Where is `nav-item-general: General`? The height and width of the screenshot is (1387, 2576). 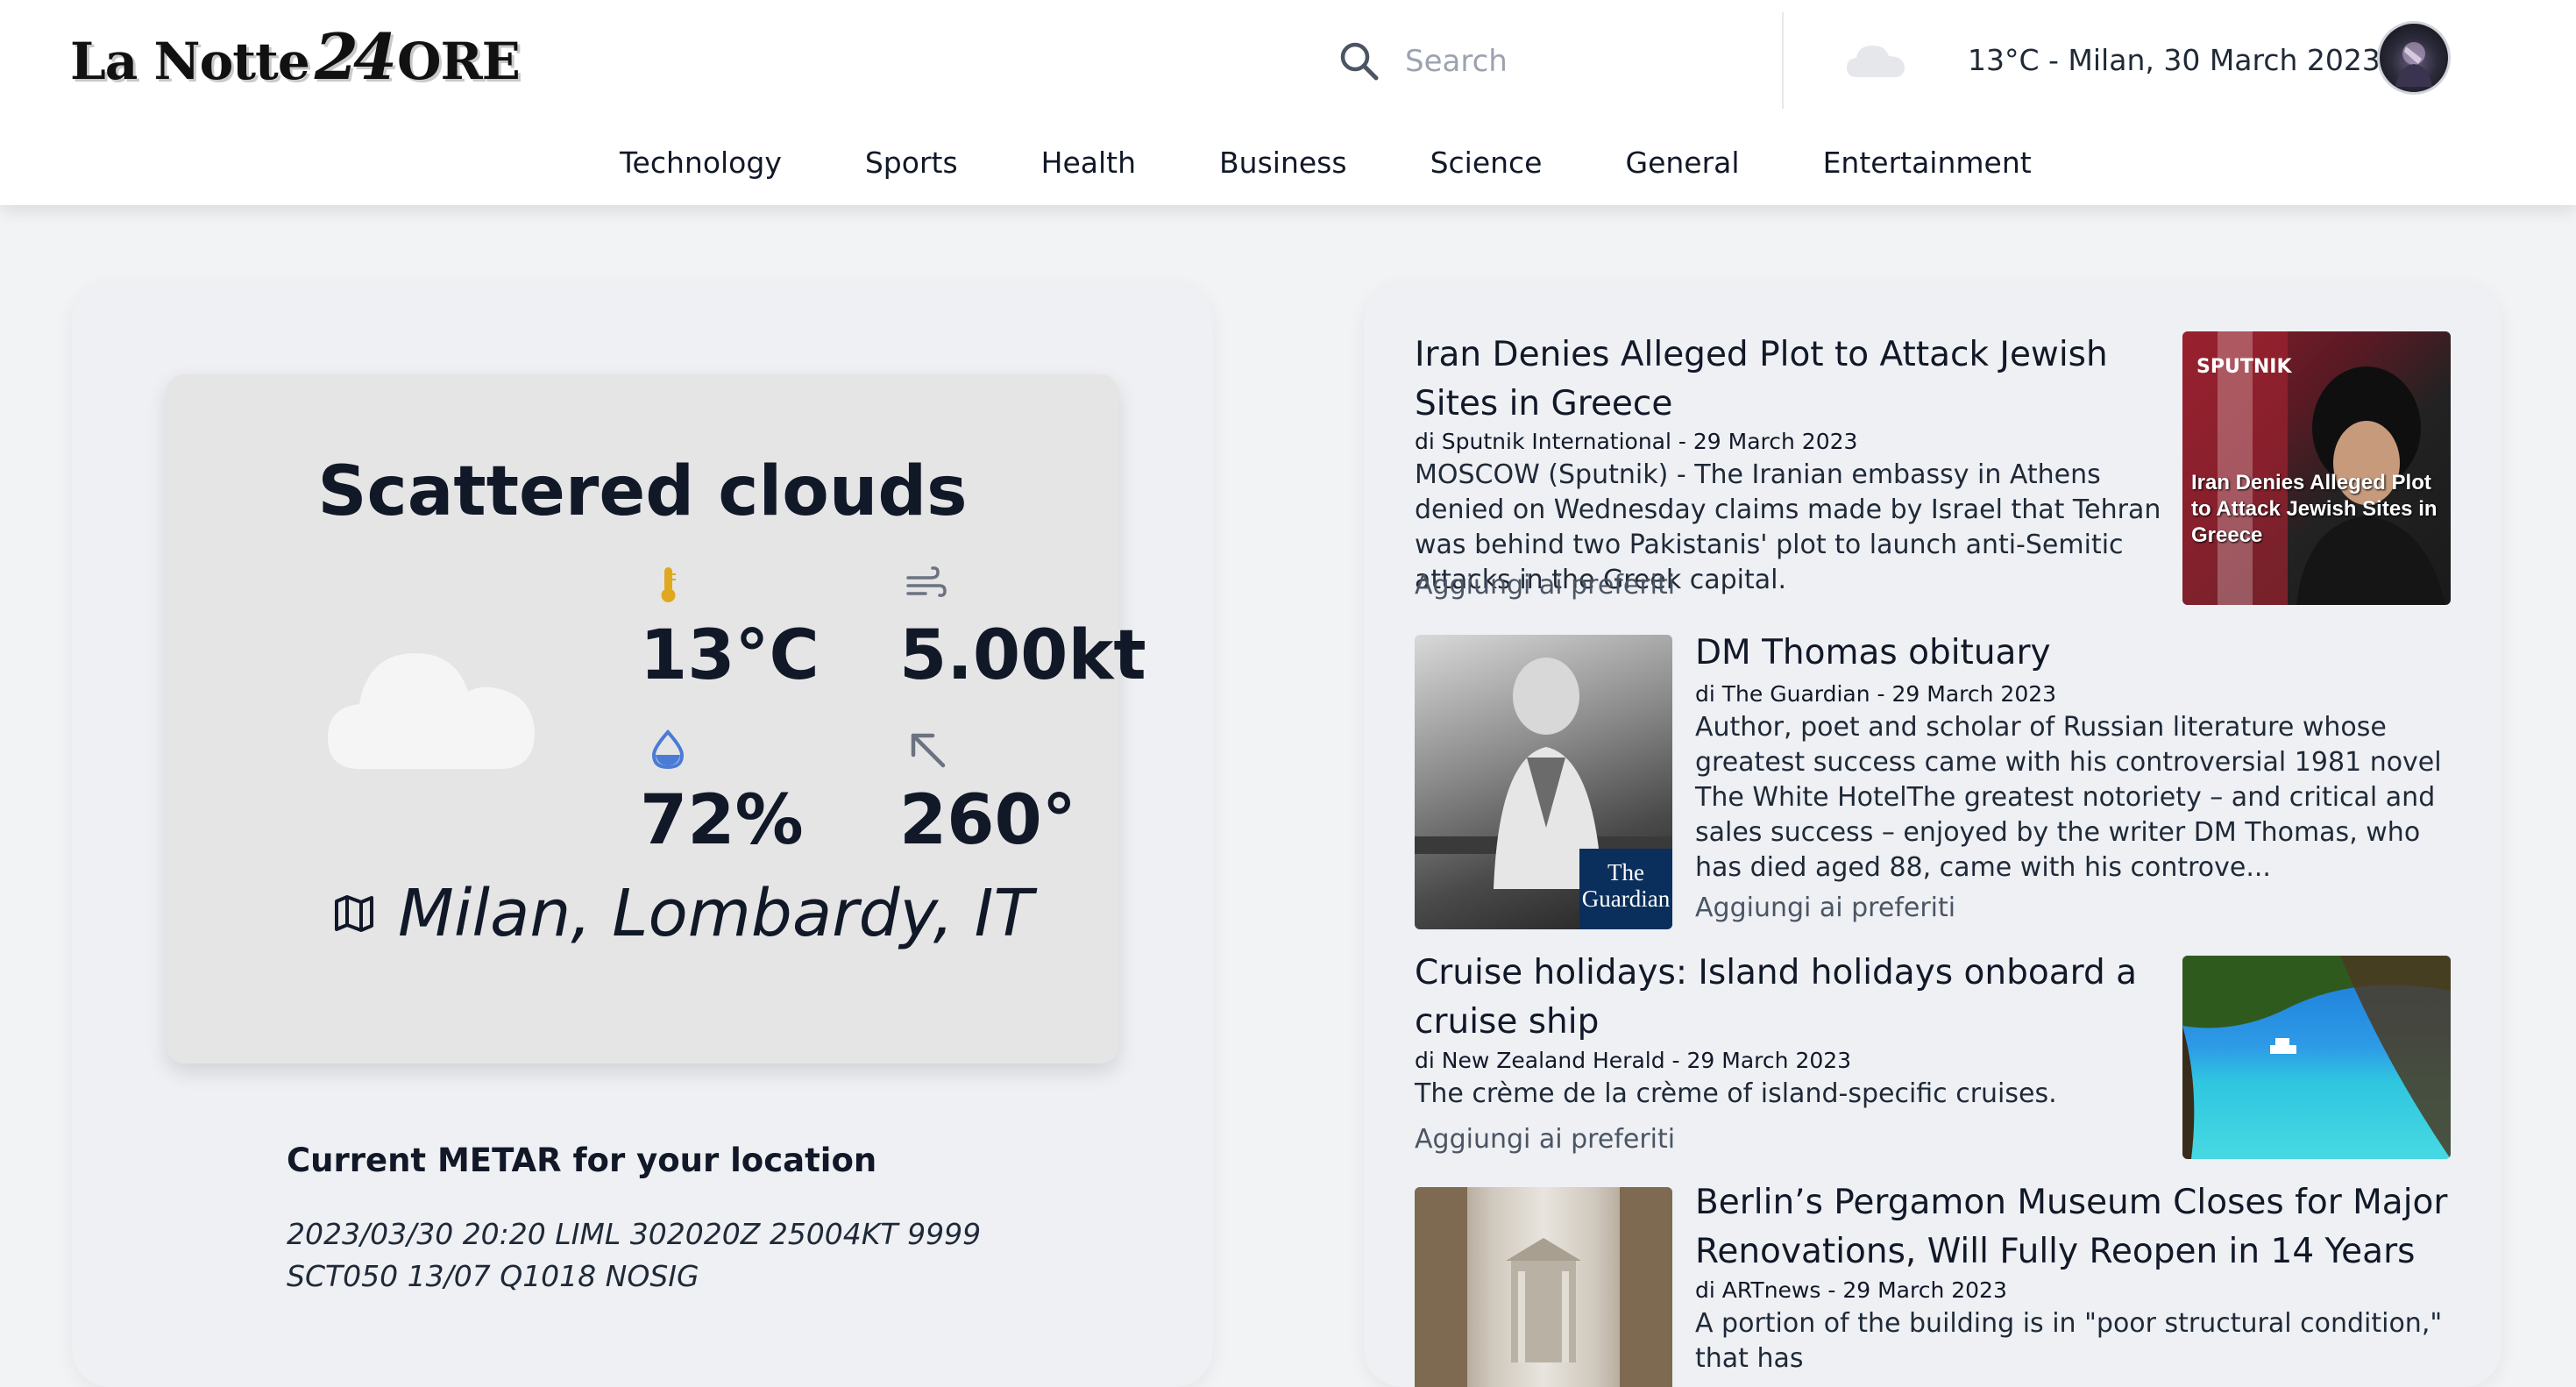 nav-item-general: General is located at coordinates (1683, 163).